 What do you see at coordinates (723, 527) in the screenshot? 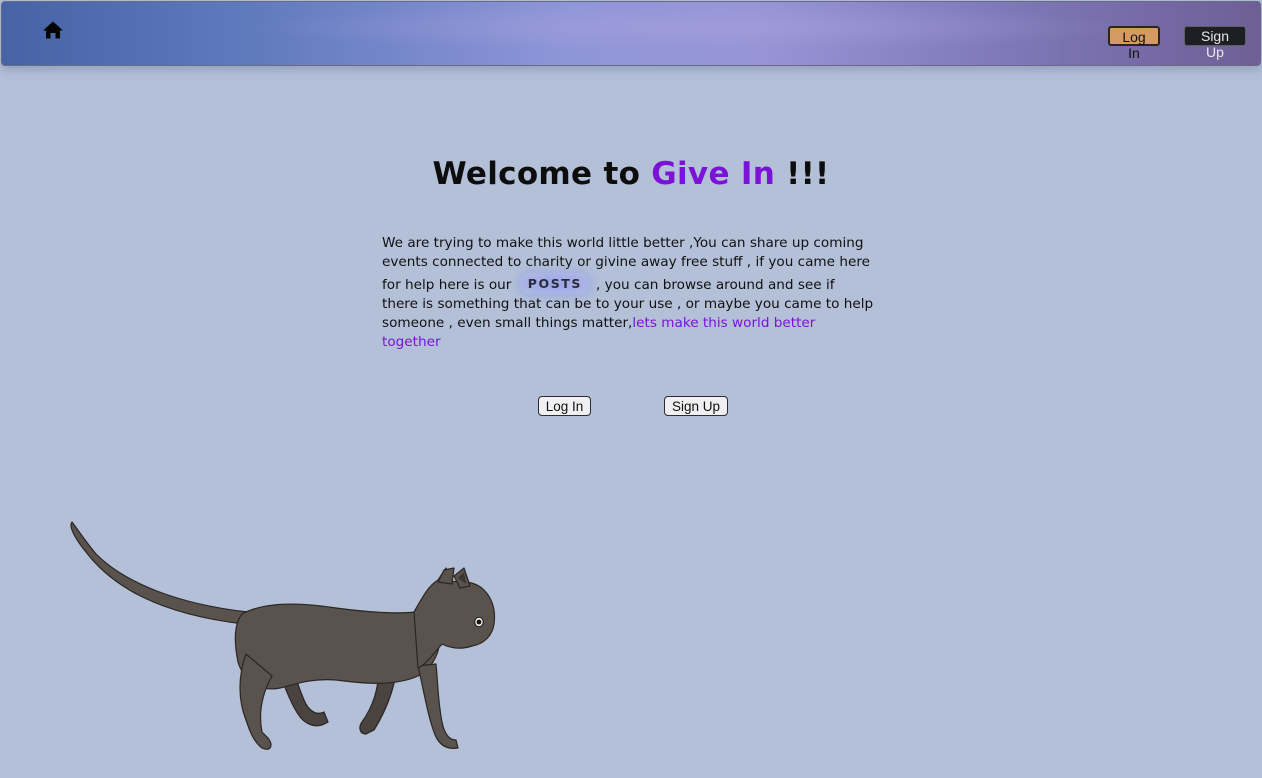
I see `crescent-moon-icon` at bounding box center [723, 527].